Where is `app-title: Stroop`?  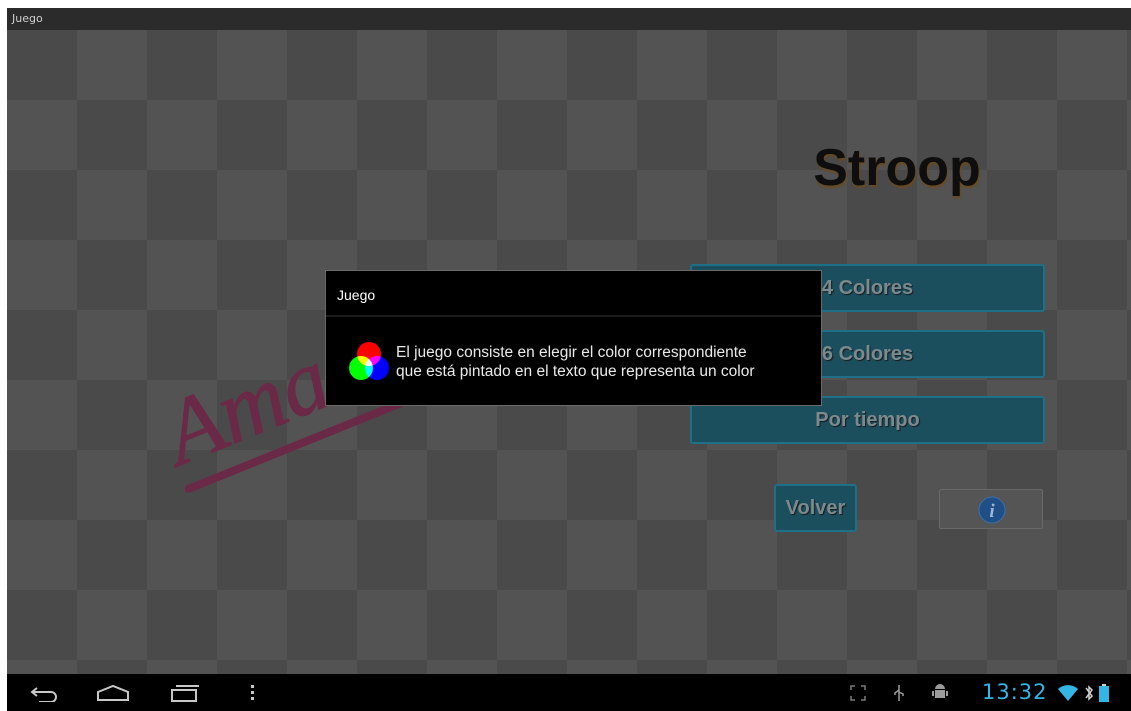
app-title: Stroop is located at coordinates (897, 168).